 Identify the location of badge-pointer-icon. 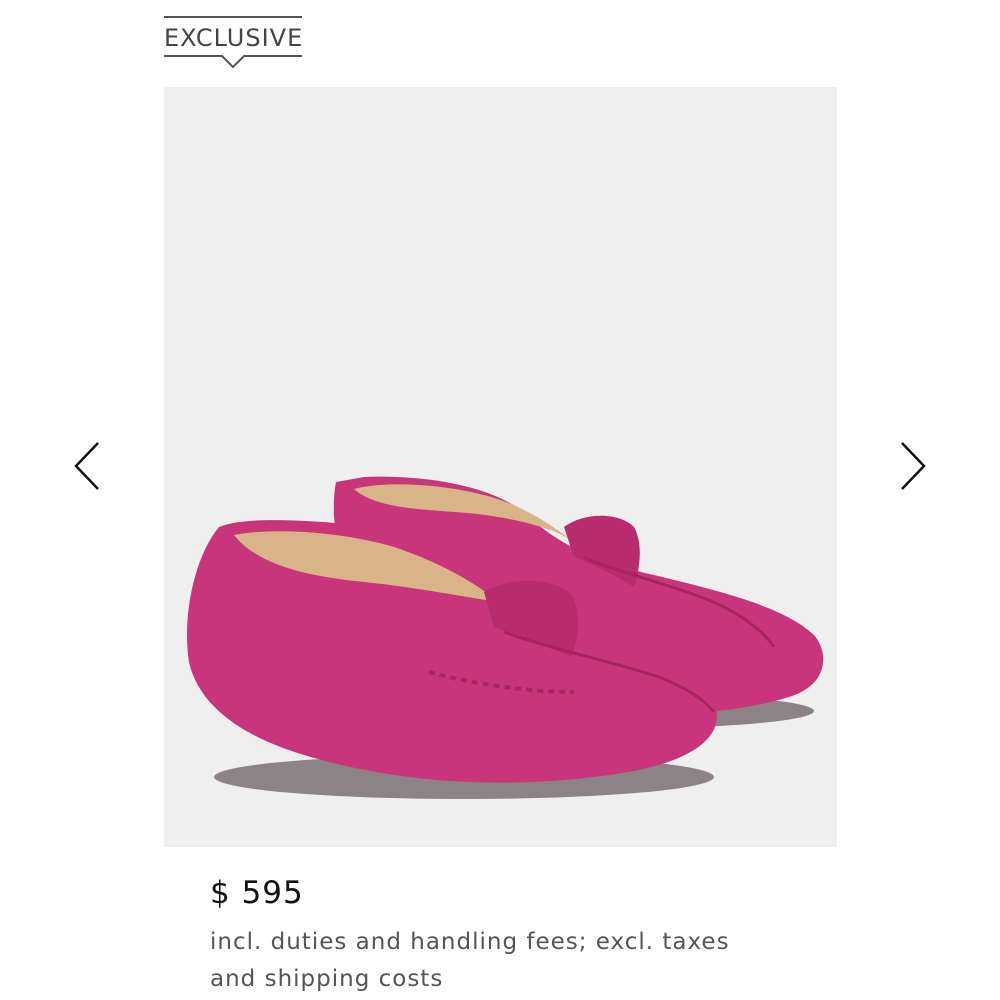
(233, 62).